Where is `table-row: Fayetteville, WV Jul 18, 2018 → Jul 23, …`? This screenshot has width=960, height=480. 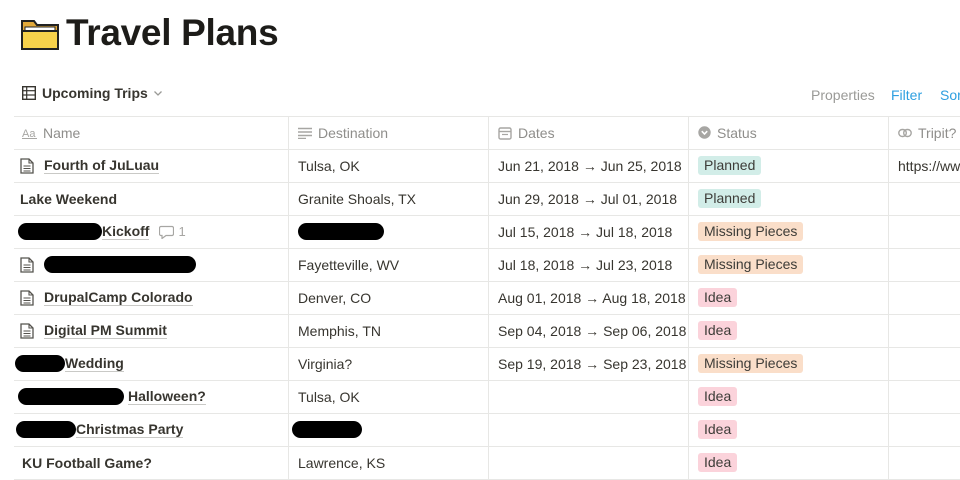
table-row: Fayetteville, WV Jul 18, 2018 → Jul 23, … is located at coordinates (487, 264).